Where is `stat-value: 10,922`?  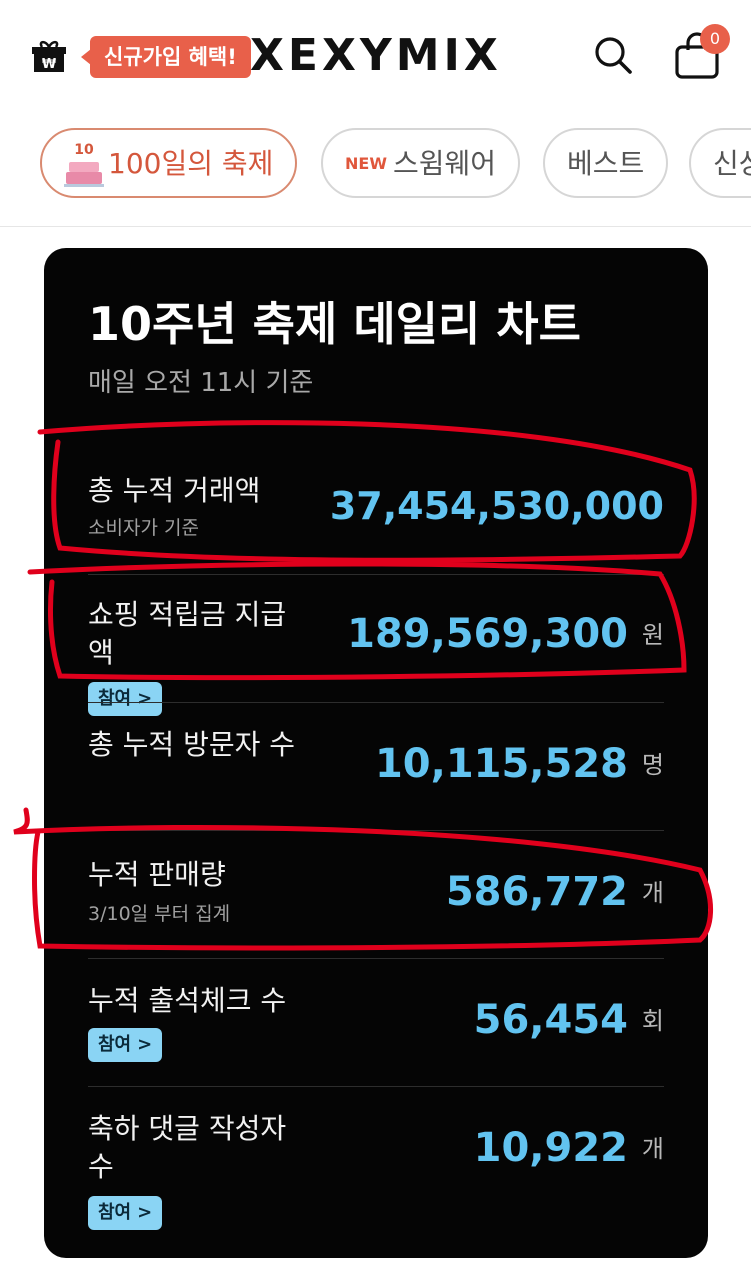 stat-value: 10,922 is located at coordinates (550, 1148).